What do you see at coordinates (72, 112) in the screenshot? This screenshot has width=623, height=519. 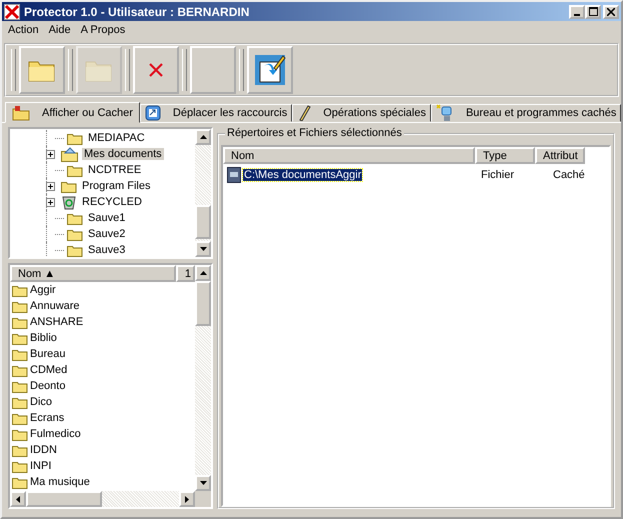 I see `tab: Afficher ou Cacher` at bounding box center [72, 112].